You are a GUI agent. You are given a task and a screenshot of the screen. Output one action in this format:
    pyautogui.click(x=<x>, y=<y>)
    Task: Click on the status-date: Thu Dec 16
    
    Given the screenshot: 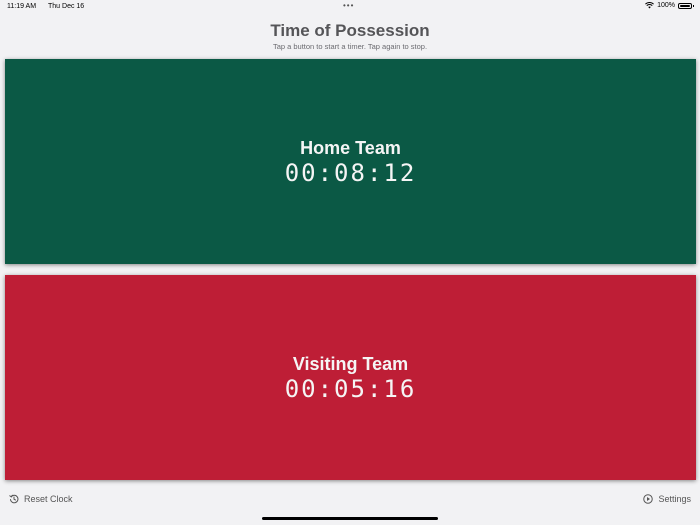 What is the action you would take?
    pyautogui.click(x=66, y=6)
    